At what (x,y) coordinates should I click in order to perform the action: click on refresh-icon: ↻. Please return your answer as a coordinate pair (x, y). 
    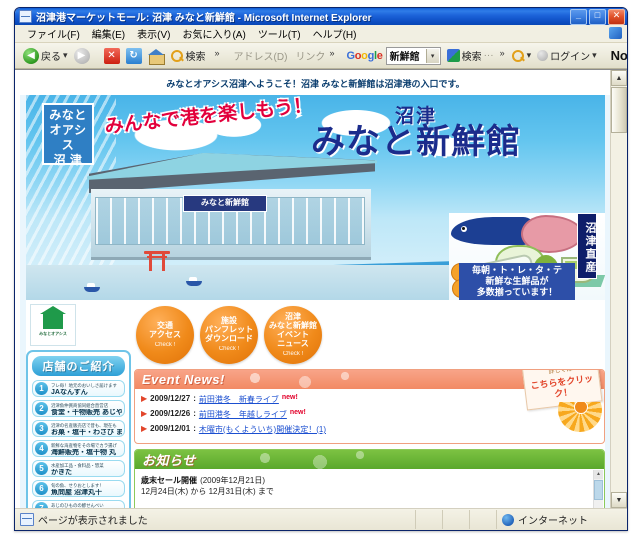
    Looking at the image, I should click on (133, 55).